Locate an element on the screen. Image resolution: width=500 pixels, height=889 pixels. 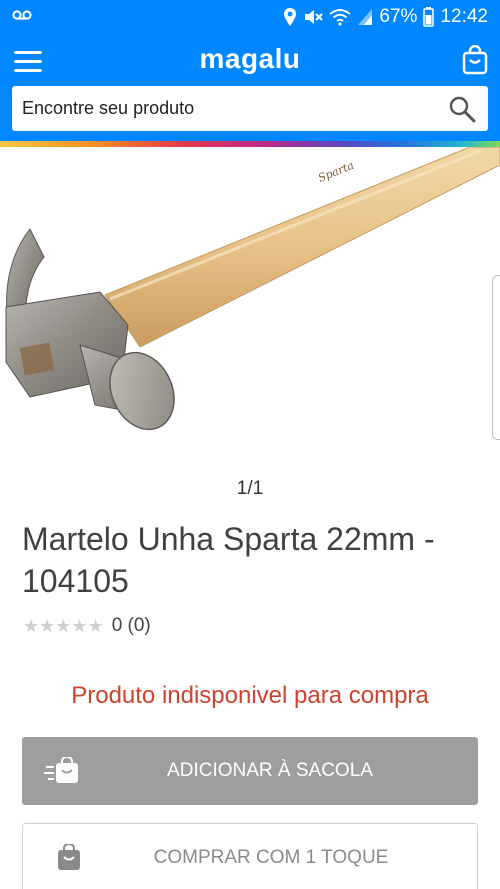
battery-percent: 67% is located at coordinates (398, 16).